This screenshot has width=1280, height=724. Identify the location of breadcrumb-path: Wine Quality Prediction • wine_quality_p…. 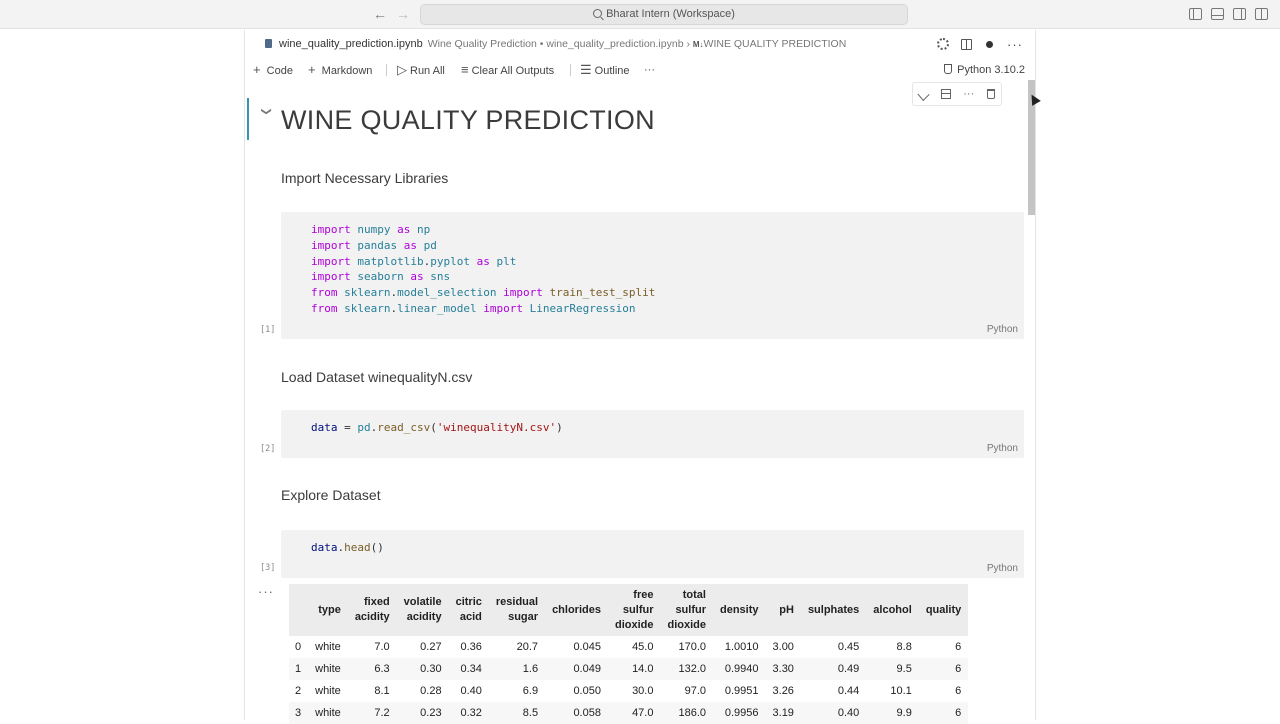
(560, 44).